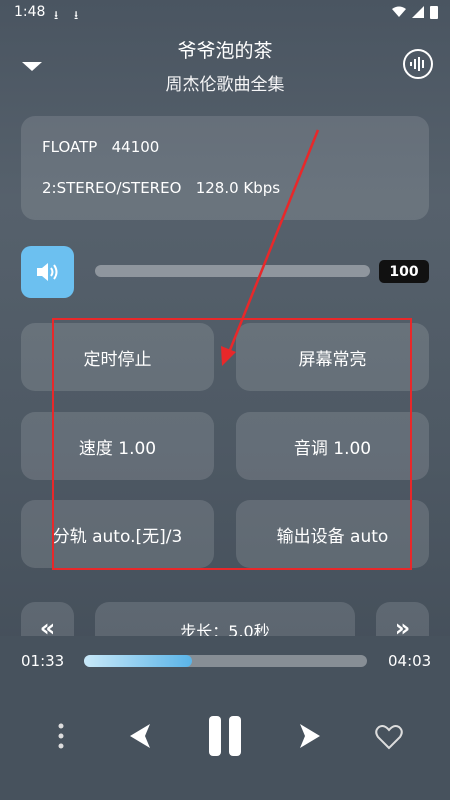 The image size is (450, 800). I want to click on seek-progress-fill, so click(138, 661).